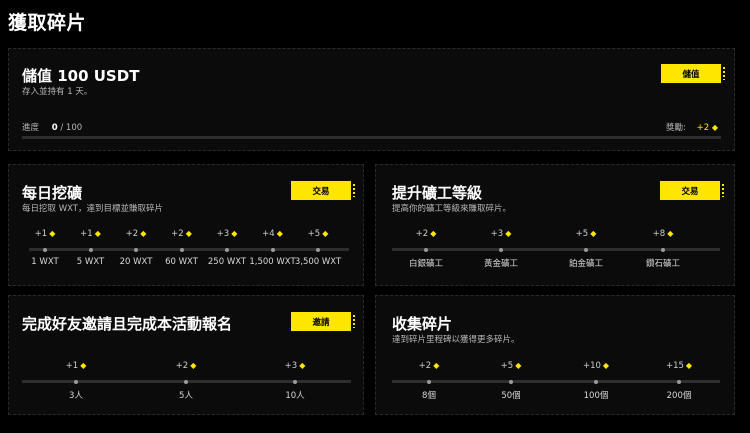  Describe the element at coordinates (596, 396) in the screenshot. I see `milestone-label: 100個` at that location.